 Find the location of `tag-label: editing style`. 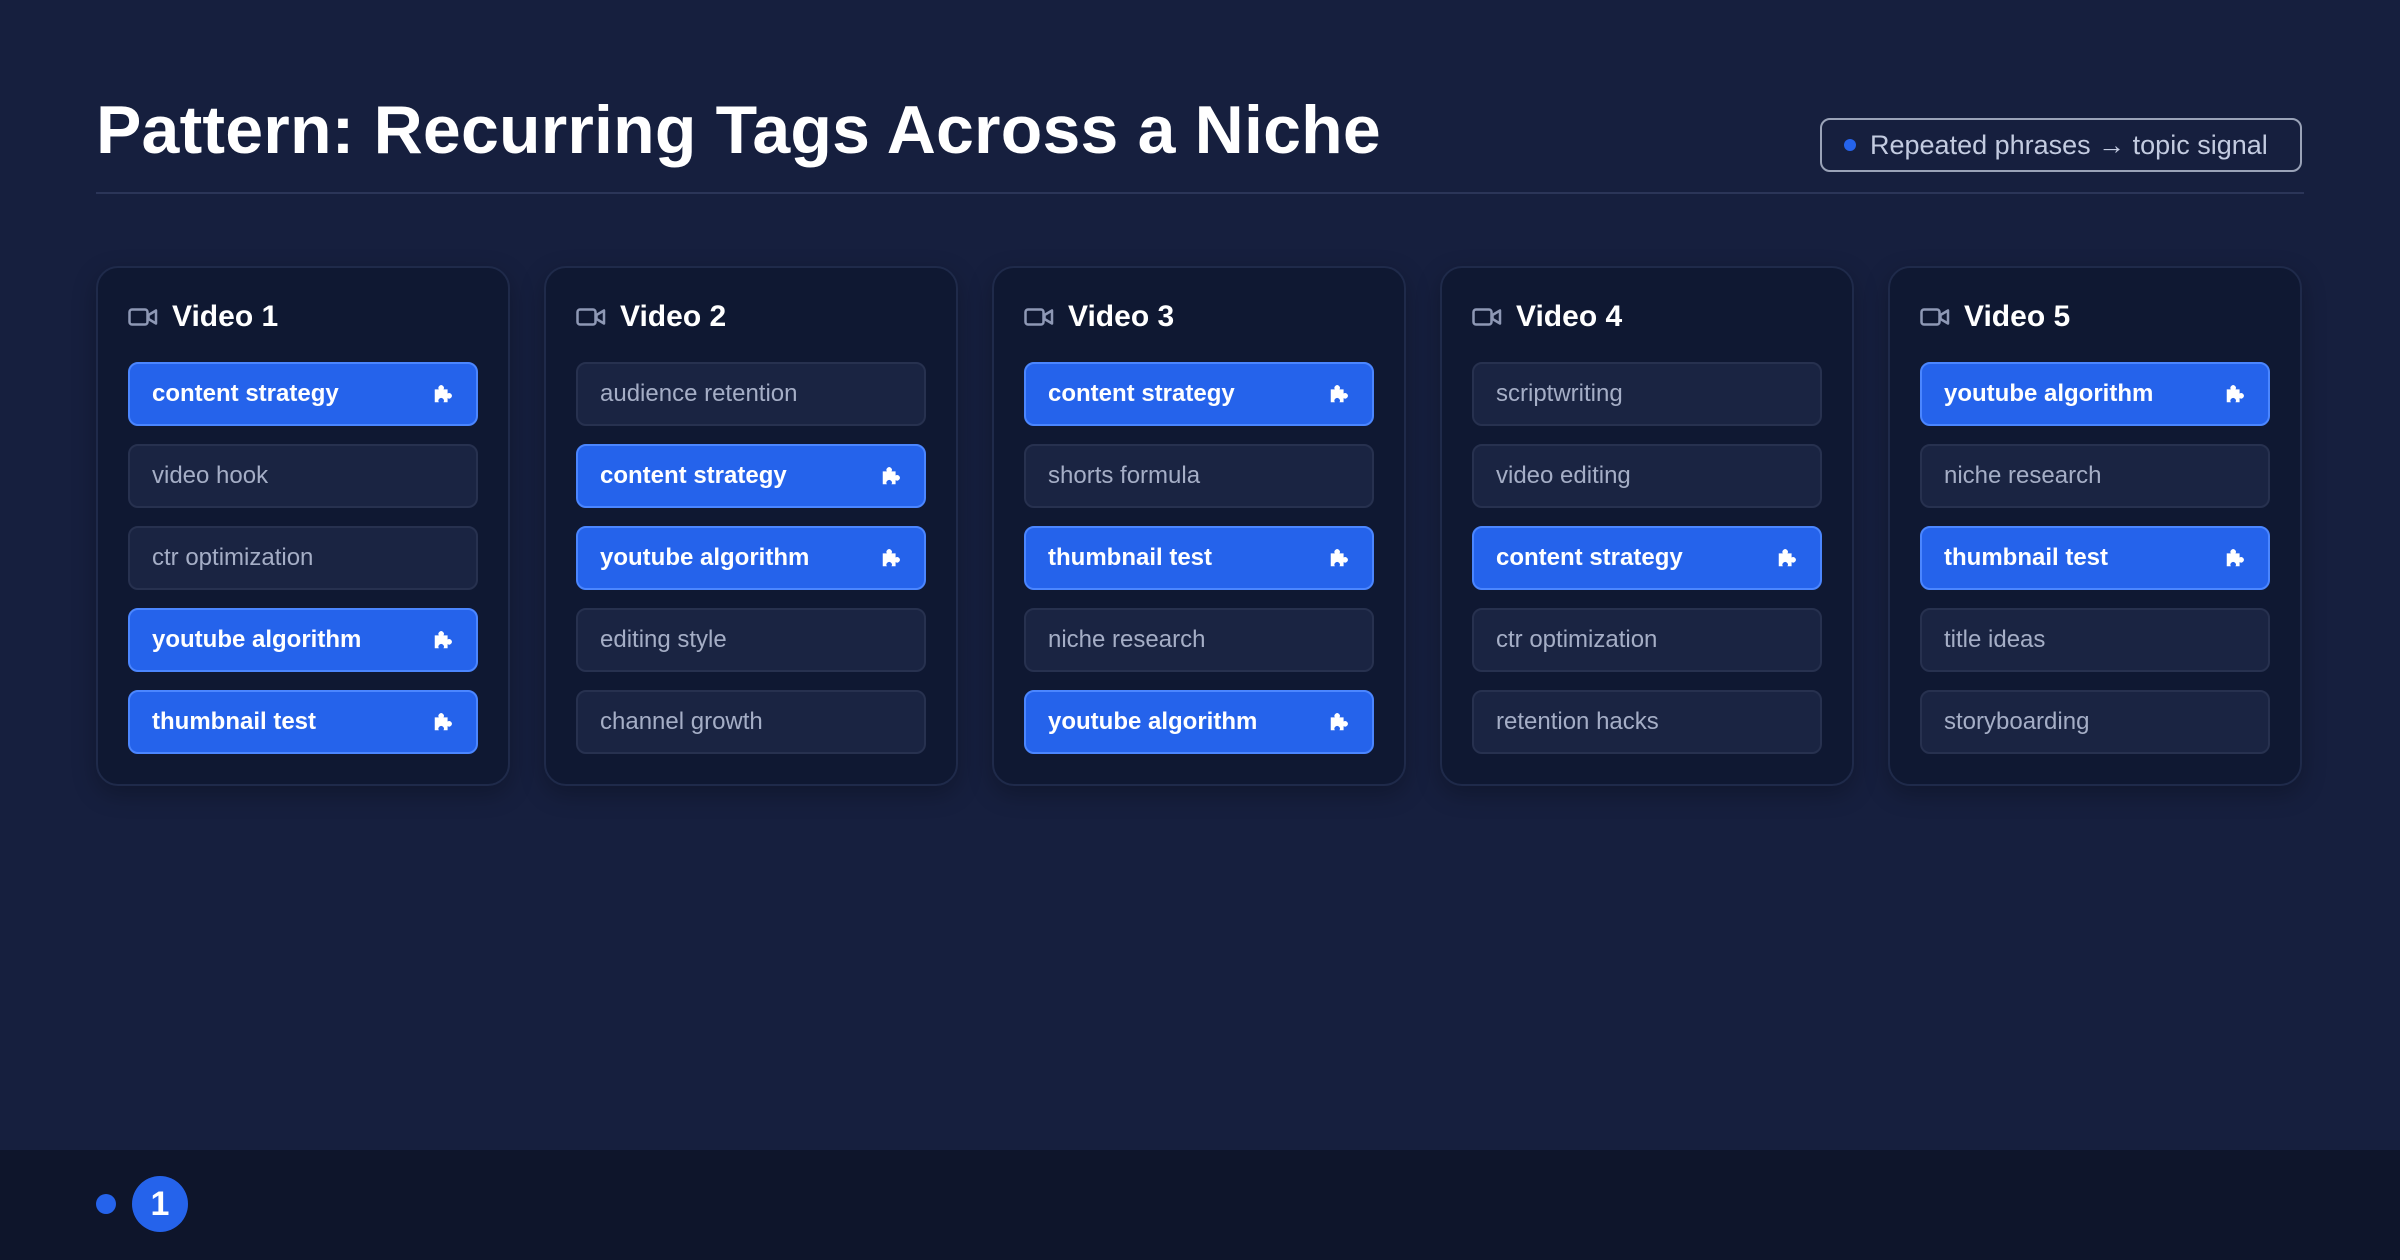

tag-label: editing style is located at coordinates (663, 639).